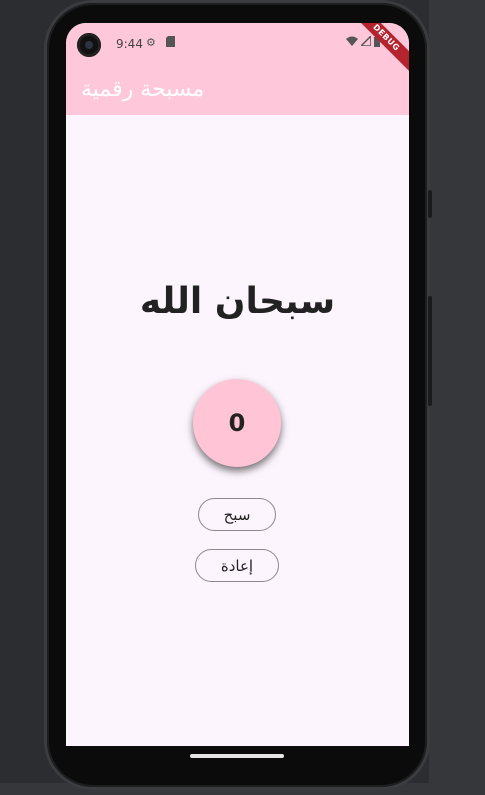 The image size is (485, 795). Describe the element at coordinates (143, 89) in the screenshot. I see `app-title: مسبحة رقمية` at that location.